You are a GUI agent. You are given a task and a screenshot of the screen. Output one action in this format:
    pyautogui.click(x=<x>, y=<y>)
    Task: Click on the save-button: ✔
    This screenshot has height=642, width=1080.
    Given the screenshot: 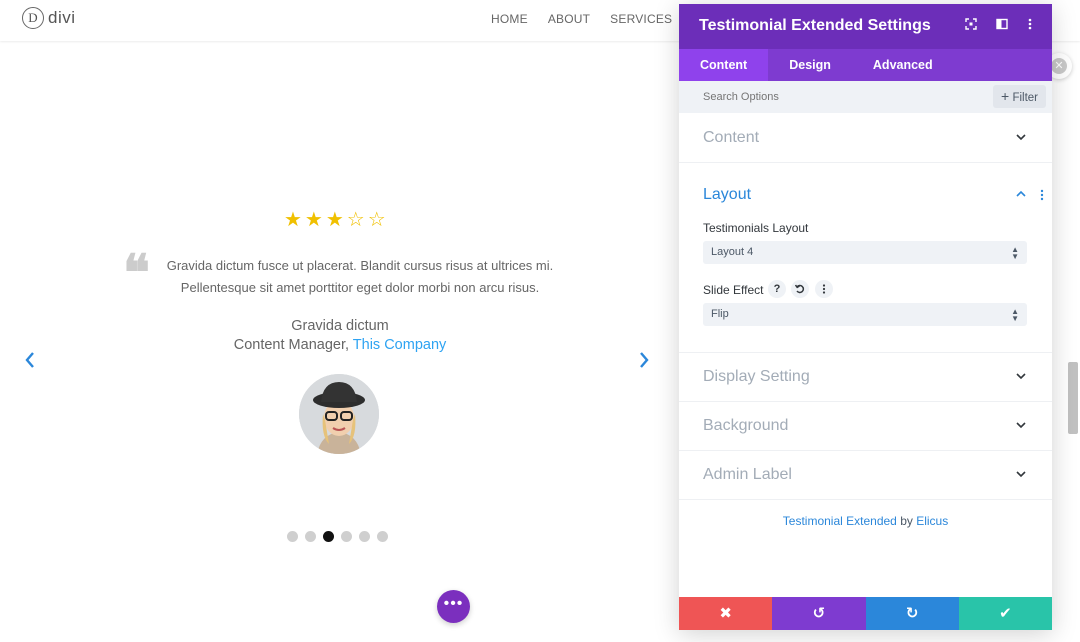 What is the action you would take?
    pyautogui.click(x=1005, y=613)
    